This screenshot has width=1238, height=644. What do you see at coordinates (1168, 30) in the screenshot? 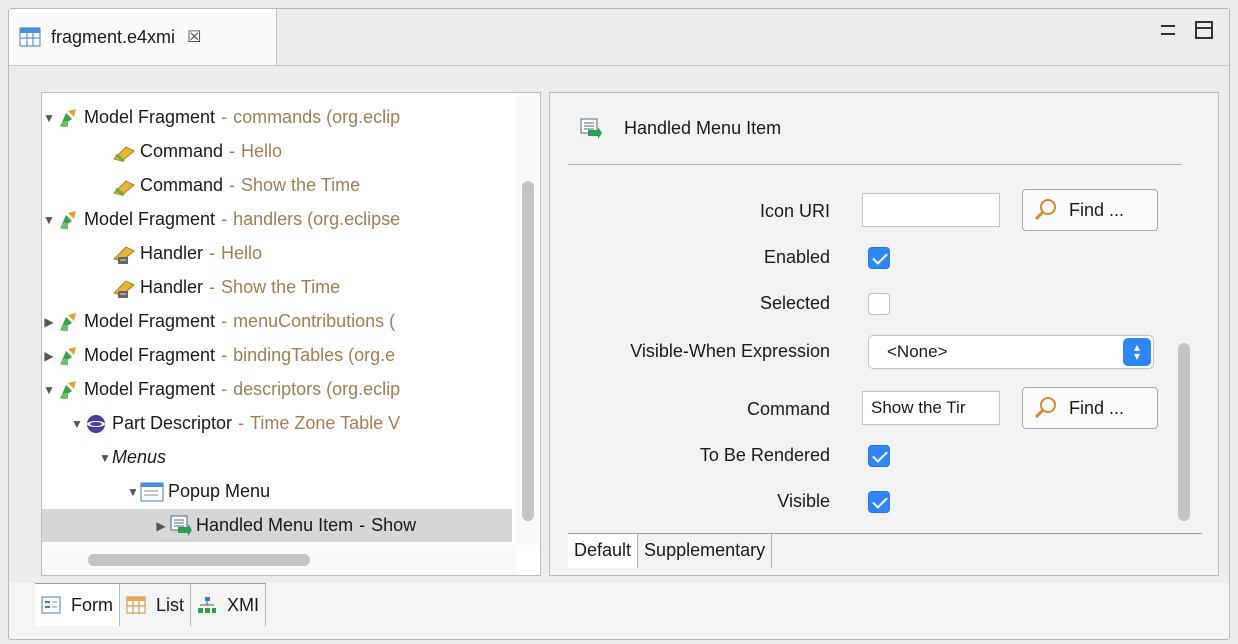
I see `minimize-icon` at bounding box center [1168, 30].